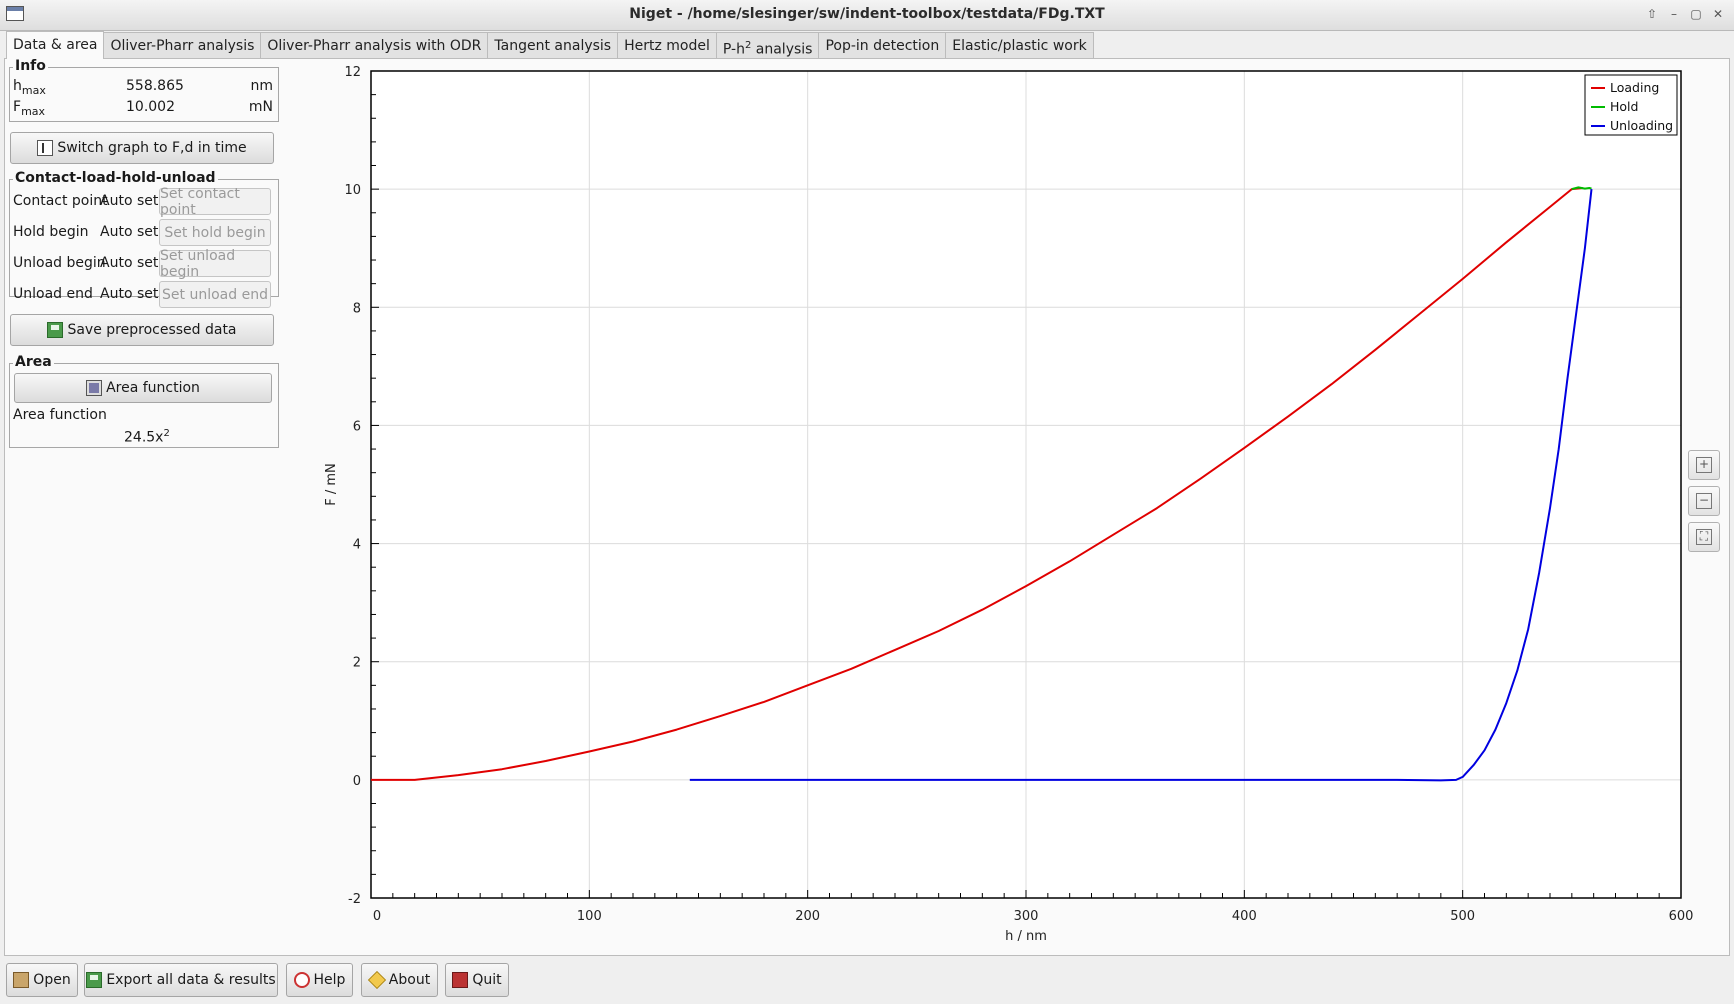  What do you see at coordinates (129, 232) in the screenshot?
I see `hold-begin-status: Auto set` at bounding box center [129, 232].